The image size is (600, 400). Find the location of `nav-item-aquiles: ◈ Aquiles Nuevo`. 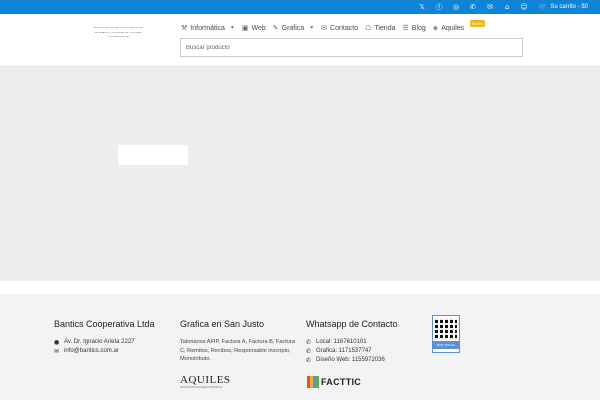

nav-item-aquiles: ◈ Aquiles Nuevo is located at coordinates (459, 27).